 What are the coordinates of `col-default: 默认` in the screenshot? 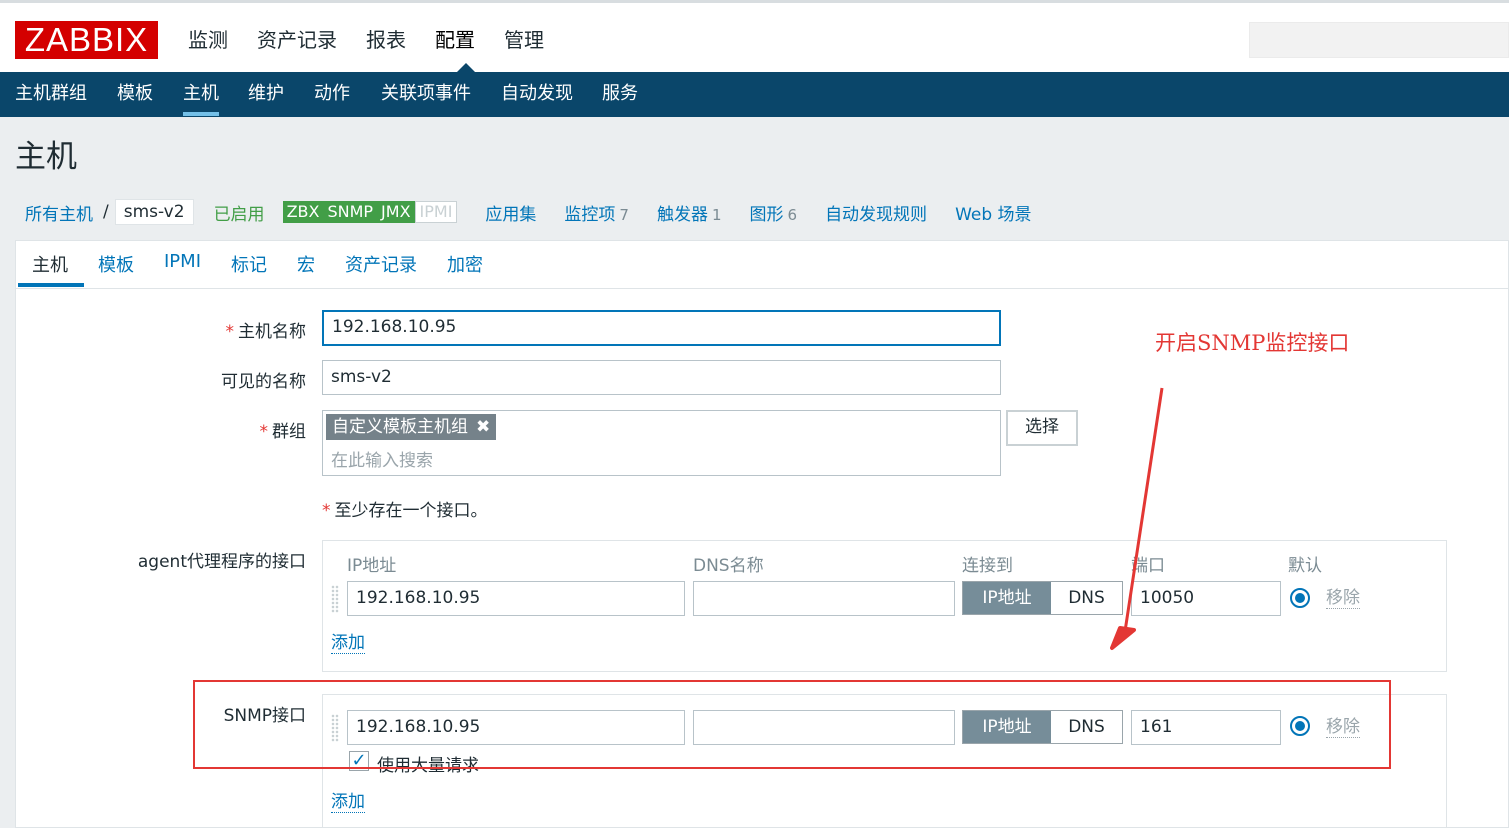 It's located at (1305, 566).